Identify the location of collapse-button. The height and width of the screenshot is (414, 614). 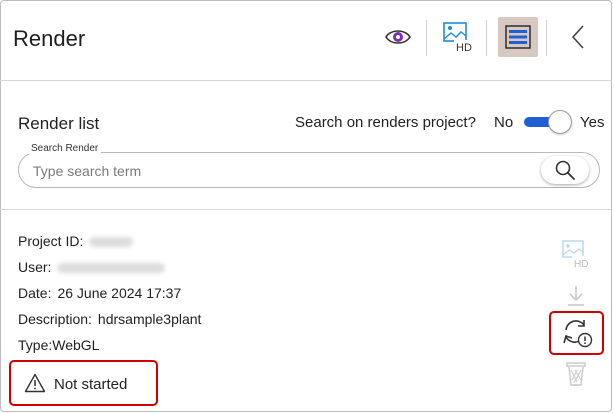
(578, 37).